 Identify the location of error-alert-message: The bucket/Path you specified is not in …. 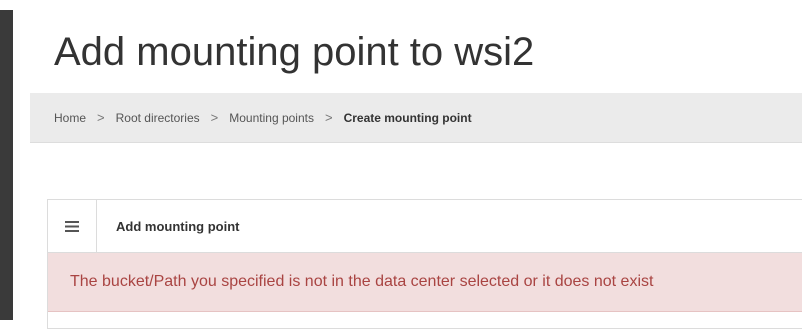
(362, 281).